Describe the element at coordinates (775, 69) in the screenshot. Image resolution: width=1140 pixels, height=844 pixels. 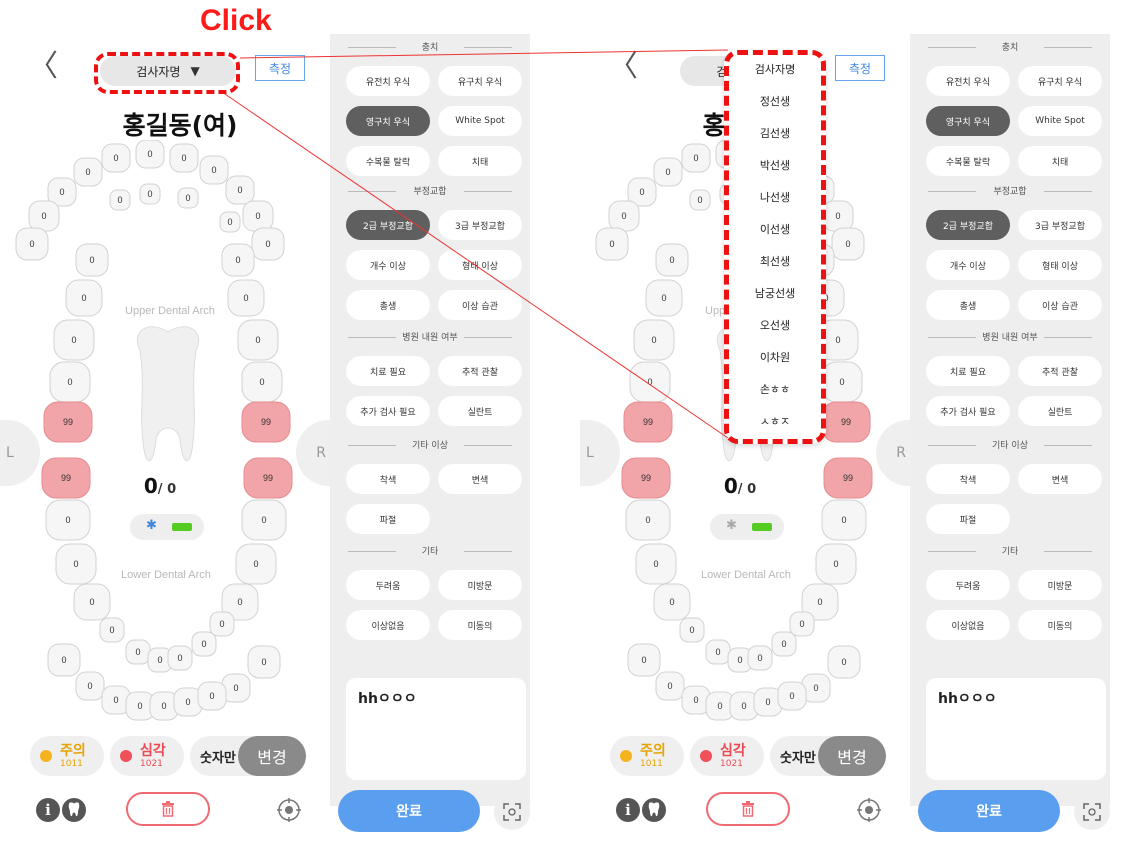
I see `dropdown-option: 검사자명` at that location.